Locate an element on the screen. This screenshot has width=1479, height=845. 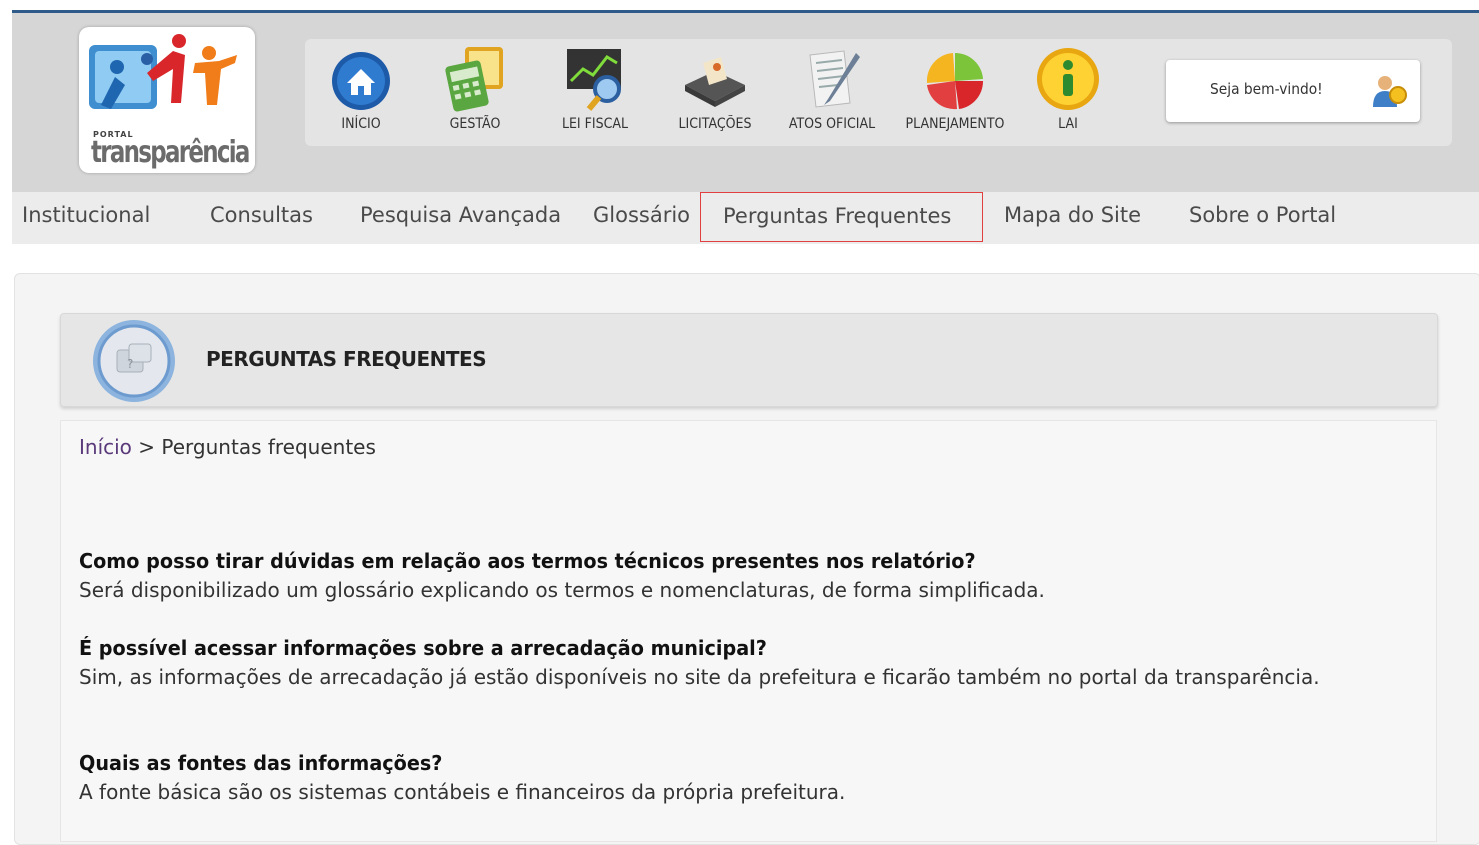
nav-institucional: Institucional is located at coordinates (86, 216).